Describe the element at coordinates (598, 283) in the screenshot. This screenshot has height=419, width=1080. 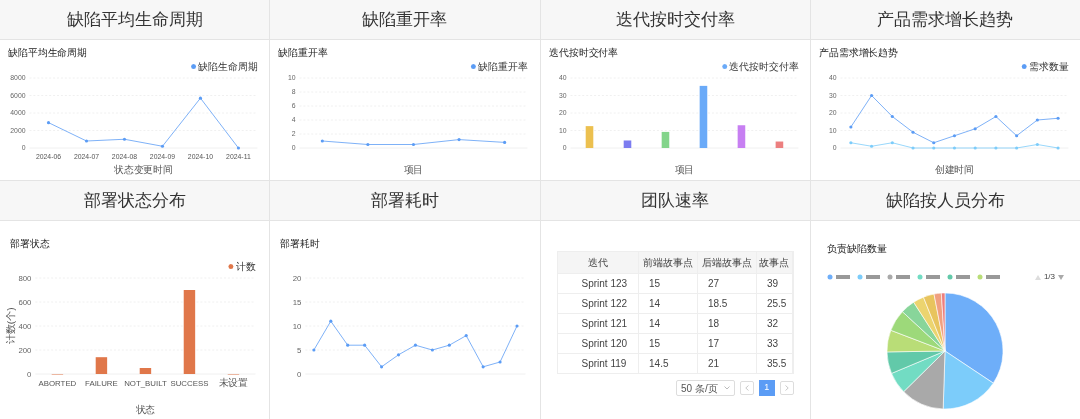
I see `table-cell: Sprint 123` at that location.